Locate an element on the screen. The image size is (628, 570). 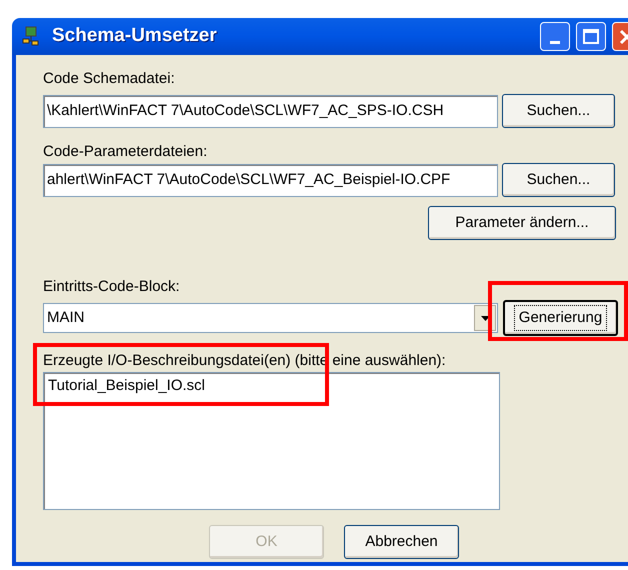
maximize-button is located at coordinates (591, 36).